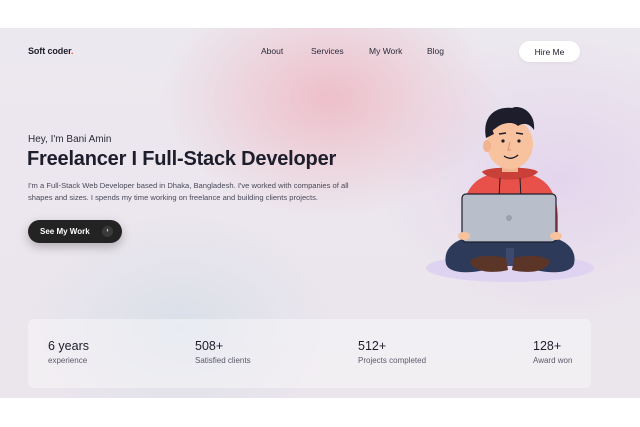 Image resolution: width=640 pixels, height=427 pixels. I want to click on stat-experience: 6 years experience, so click(68, 352).